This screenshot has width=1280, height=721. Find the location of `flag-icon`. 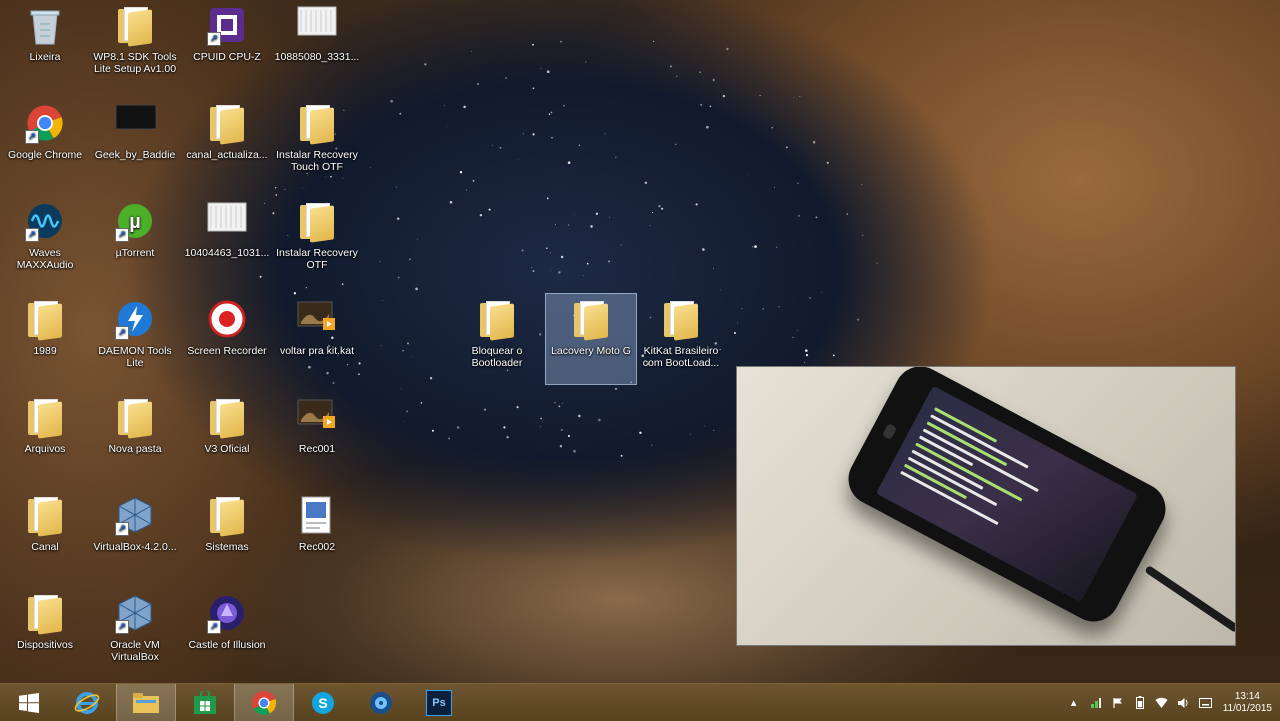

flag-icon is located at coordinates (1118, 703).